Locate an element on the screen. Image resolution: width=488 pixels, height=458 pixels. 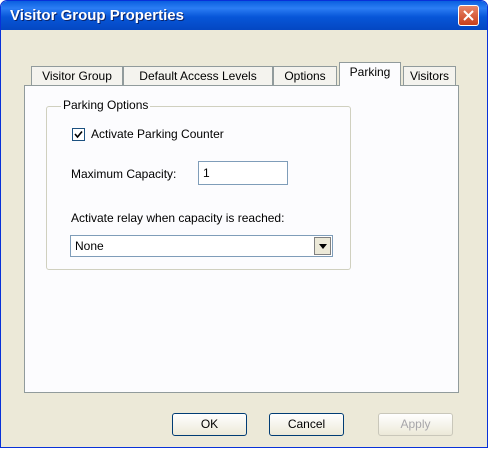
tab-options: Options is located at coordinates (305, 75).